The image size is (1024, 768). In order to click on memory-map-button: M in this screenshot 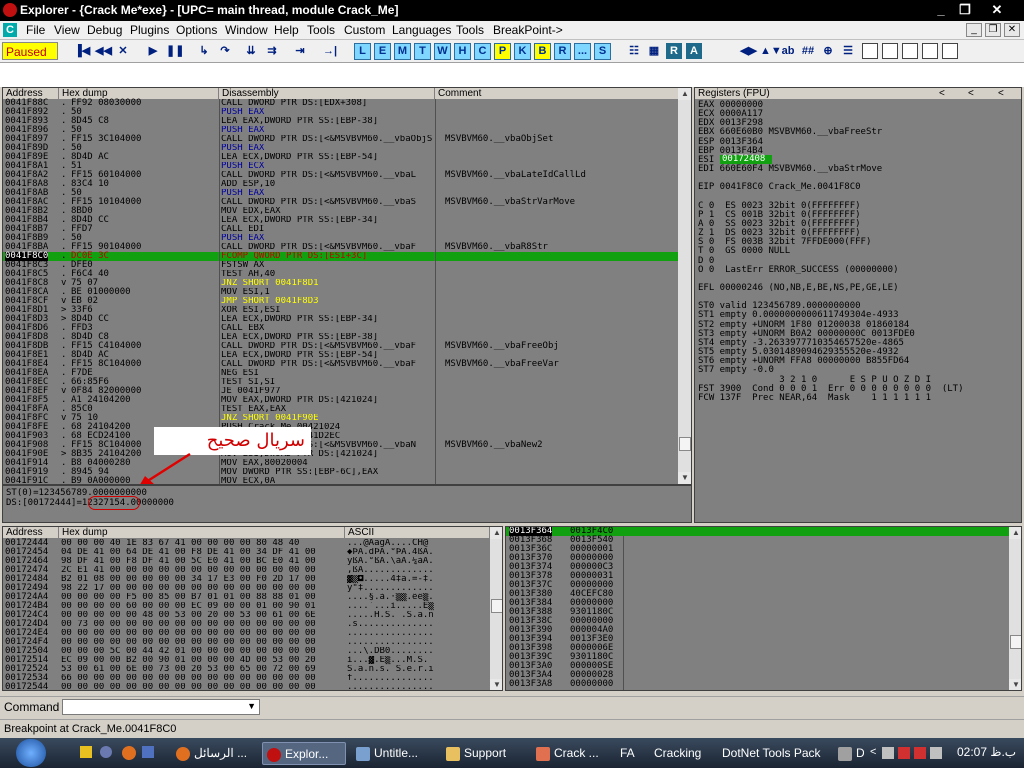, I will do `click(402, 51)`.